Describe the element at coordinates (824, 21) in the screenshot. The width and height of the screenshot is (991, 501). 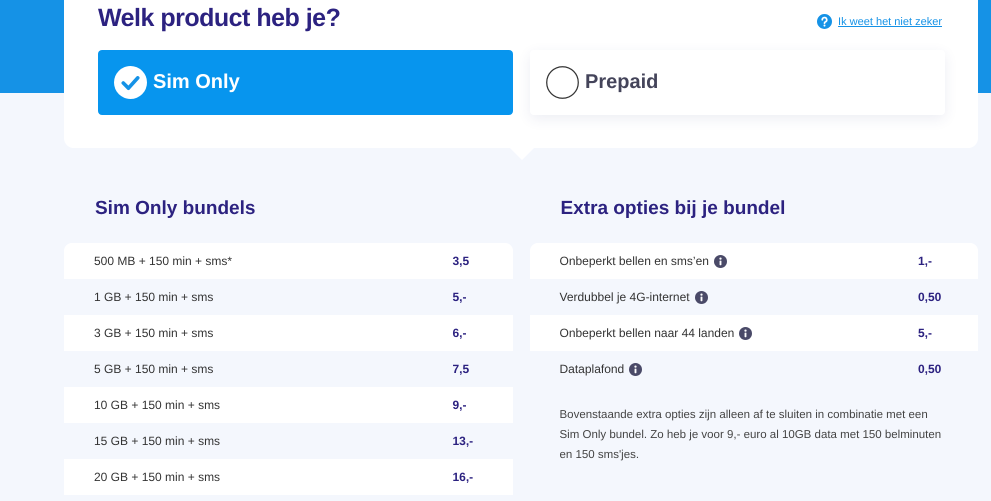
I see `help-icon` at that location.